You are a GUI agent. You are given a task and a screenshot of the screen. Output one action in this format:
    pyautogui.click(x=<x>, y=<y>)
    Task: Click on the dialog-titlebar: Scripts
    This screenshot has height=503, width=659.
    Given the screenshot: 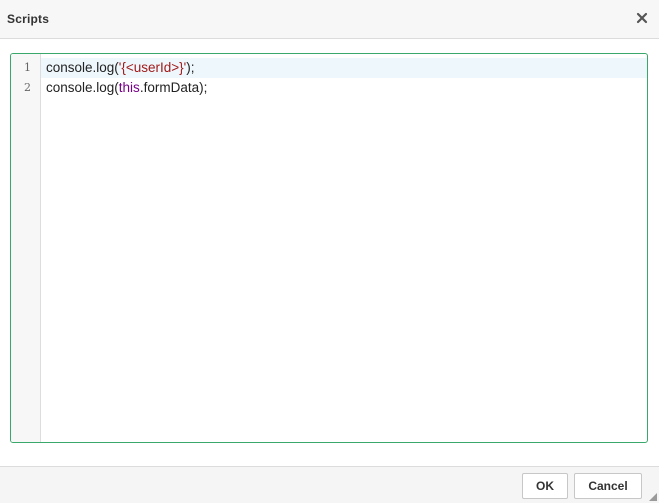 What is the action you would take?
    pyautogui.click(x=329, y=19)
    